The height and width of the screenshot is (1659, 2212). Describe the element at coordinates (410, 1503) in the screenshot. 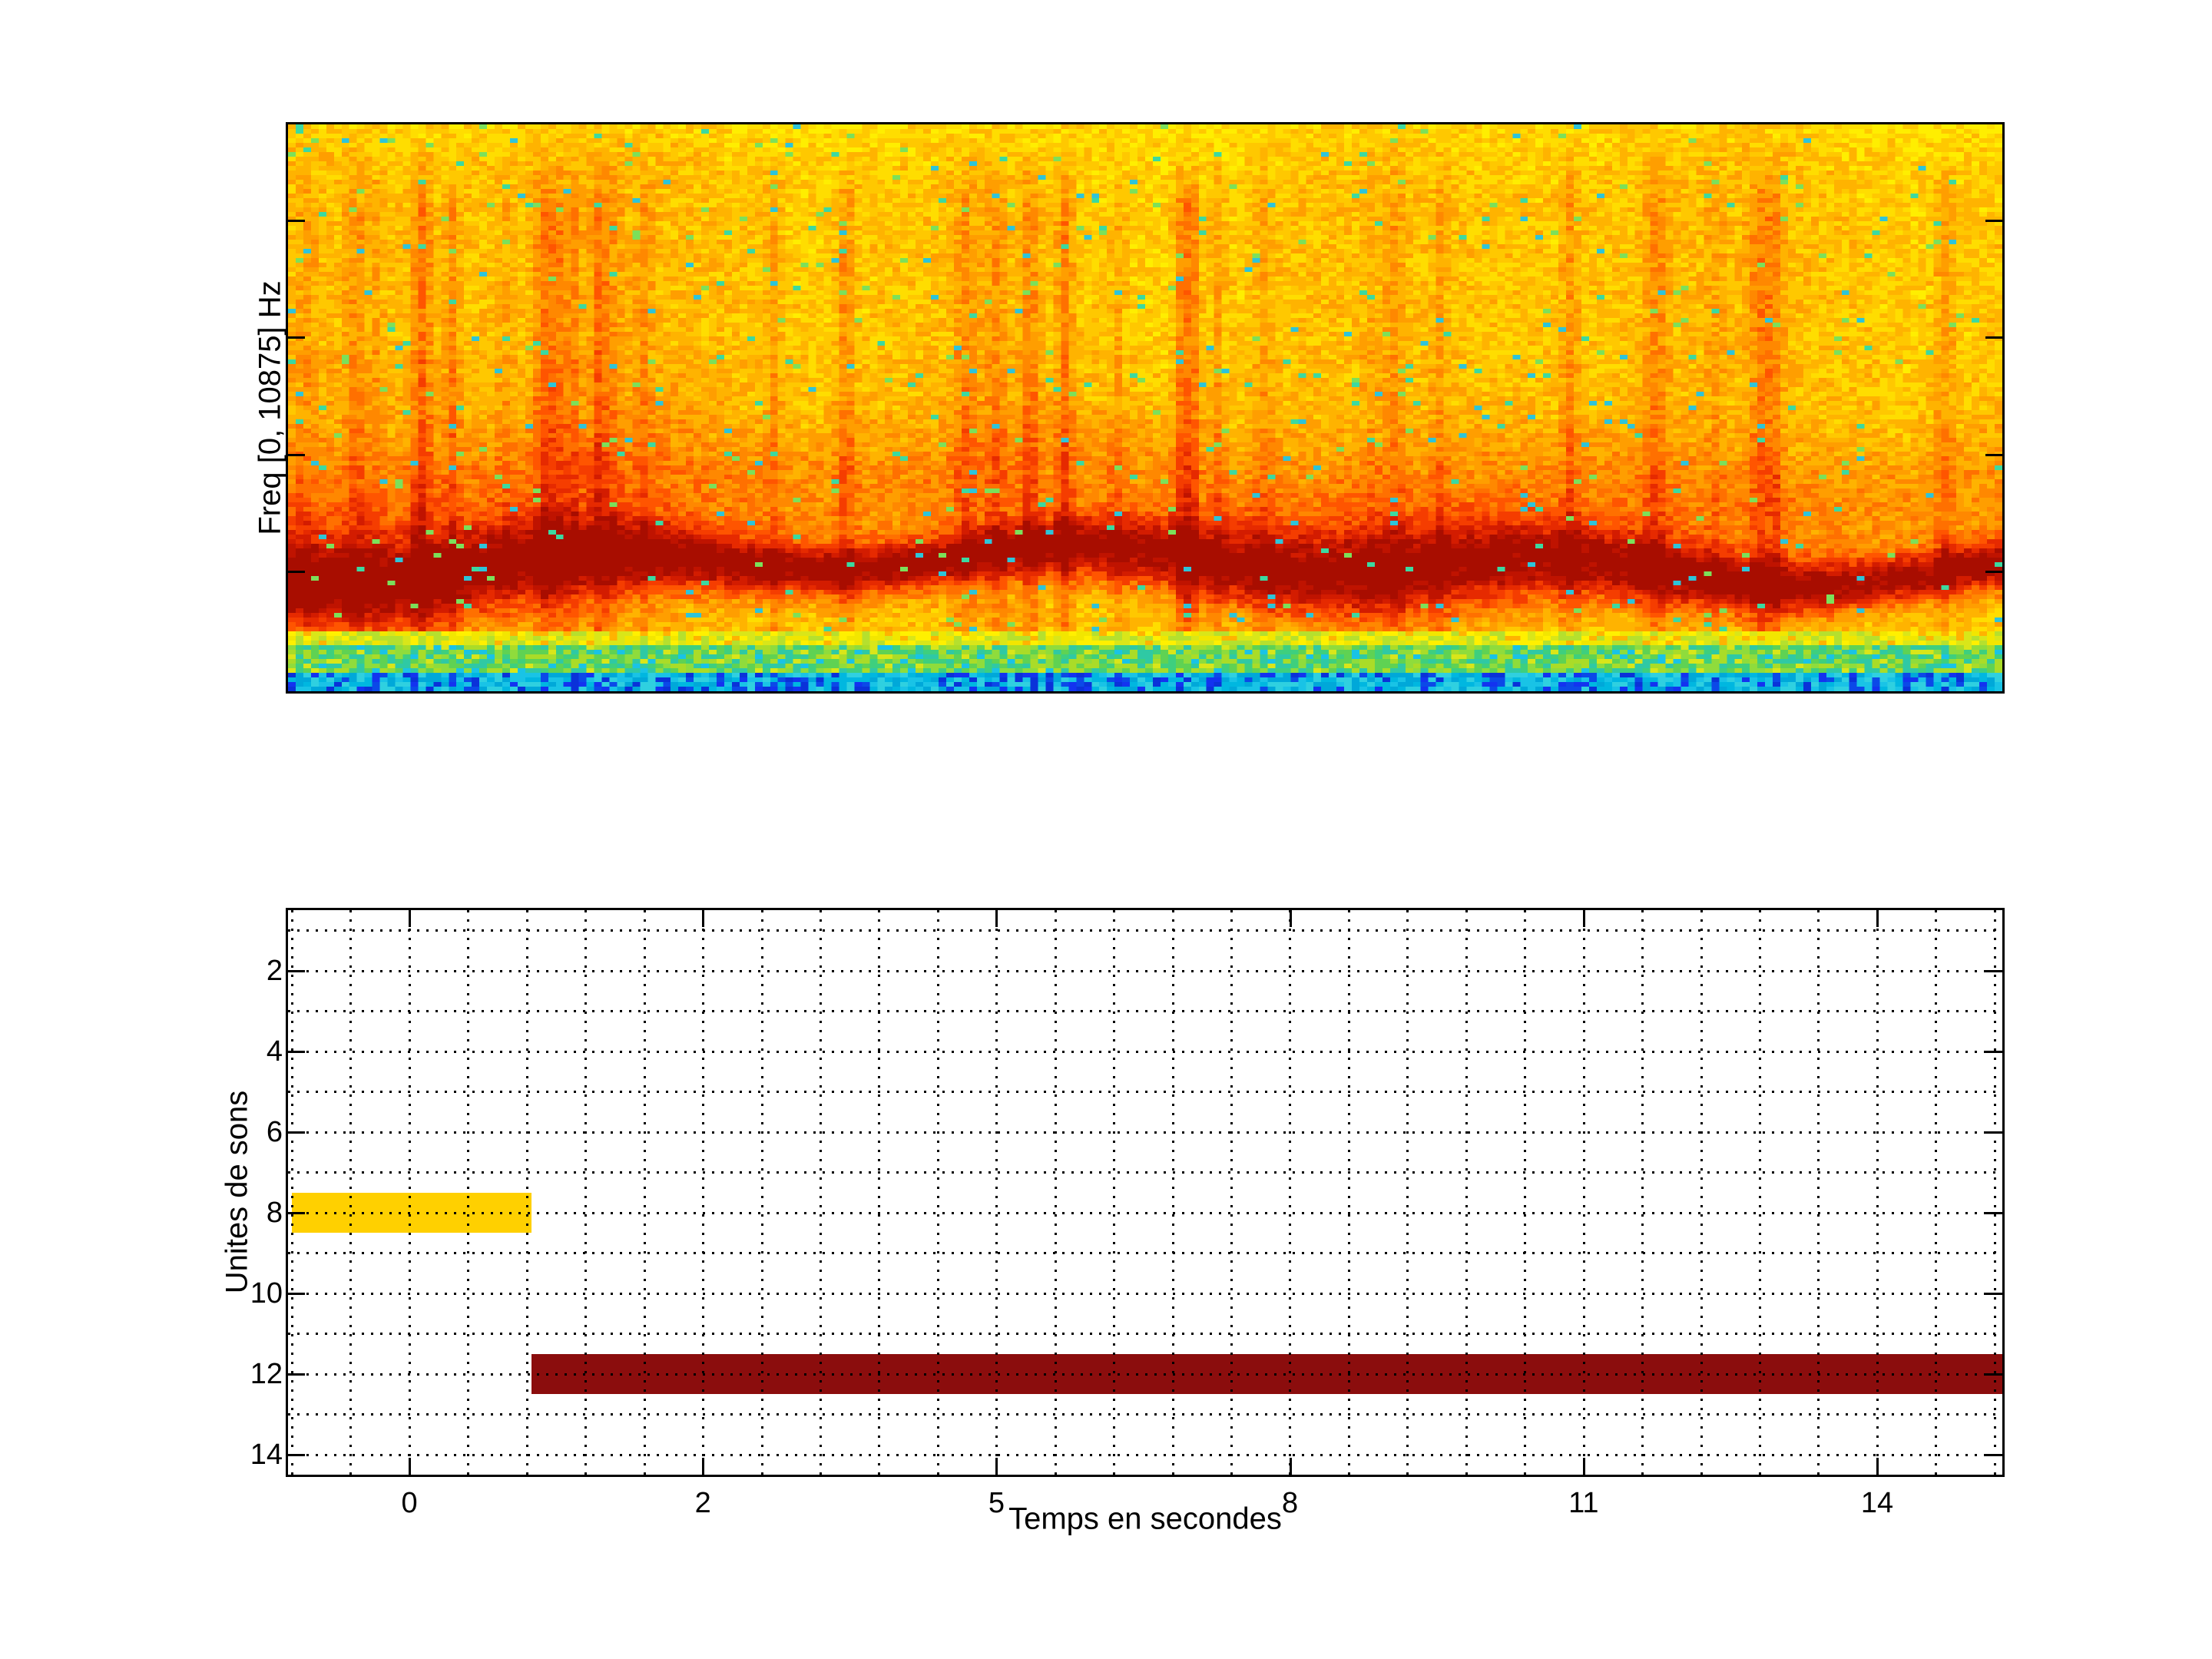

I see `x-tick-label: 0` at that location.